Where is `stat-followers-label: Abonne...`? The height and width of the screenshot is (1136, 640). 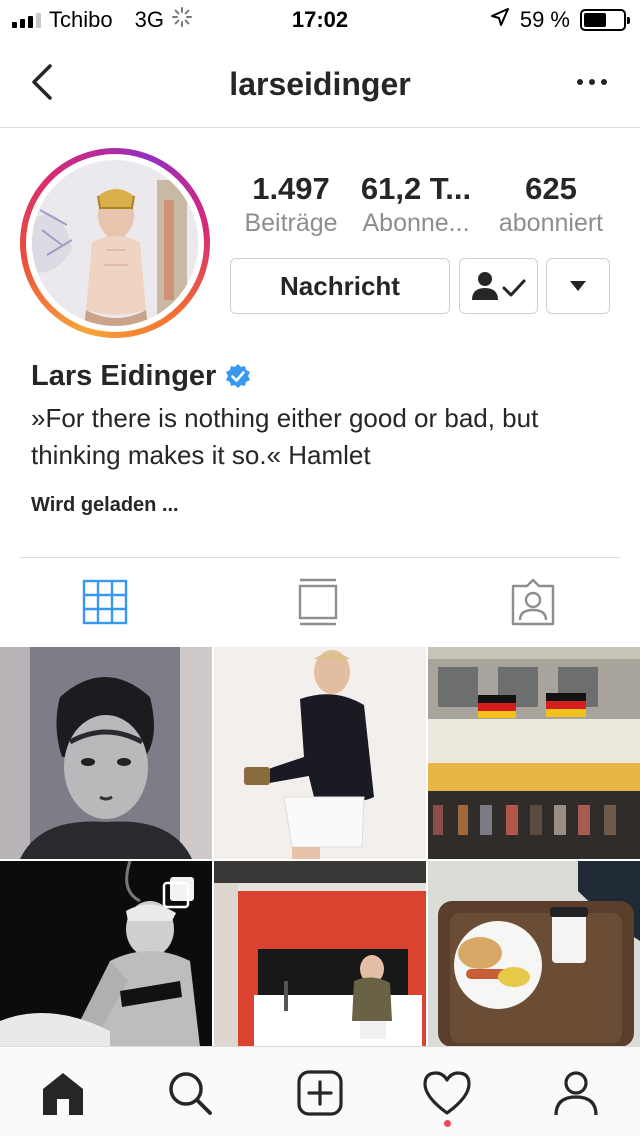 stat-followers-label: Abonne... is located at coordinates (416, 223).